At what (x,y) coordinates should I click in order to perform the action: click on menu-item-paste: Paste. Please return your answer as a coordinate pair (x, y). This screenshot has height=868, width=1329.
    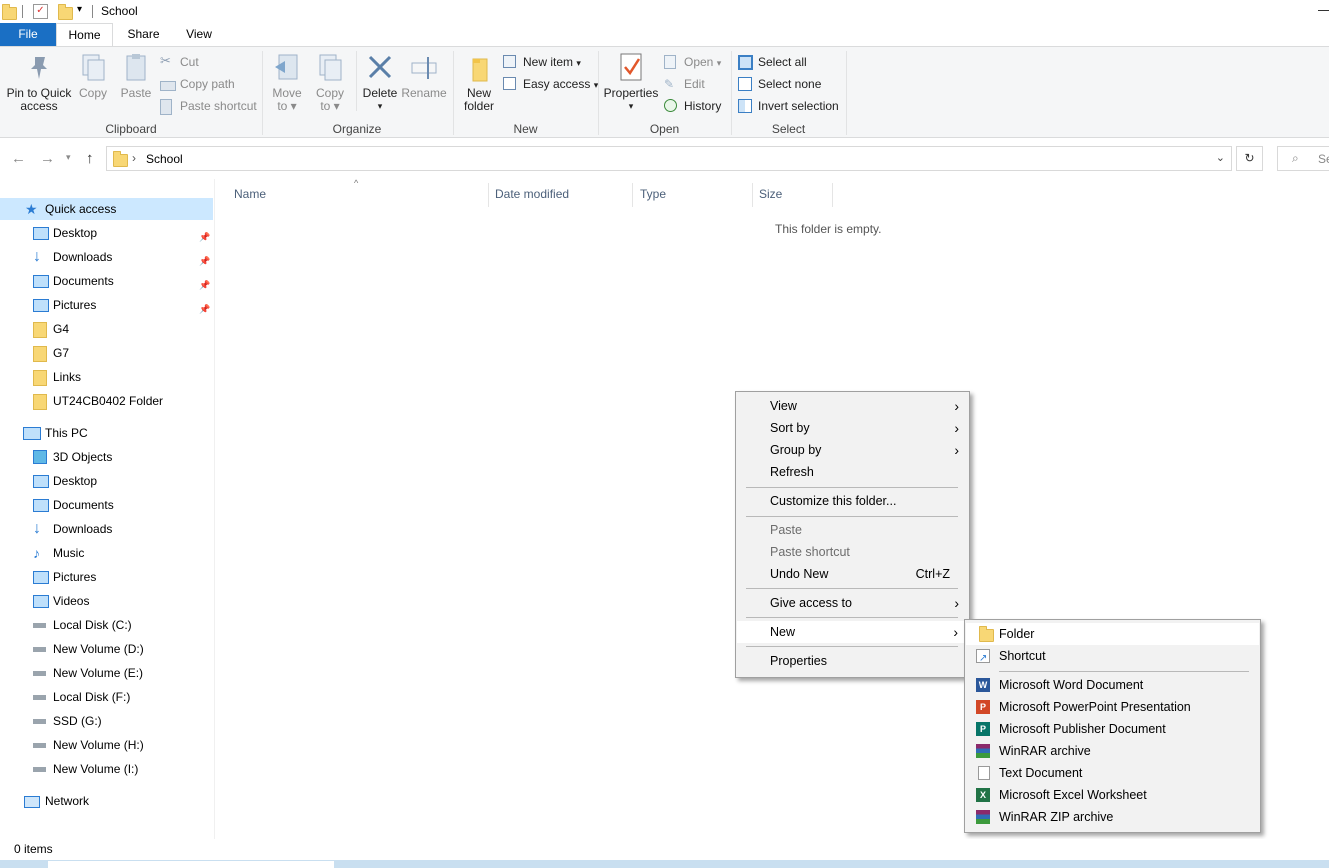
    Looking at the image, I should click on (862, 530).